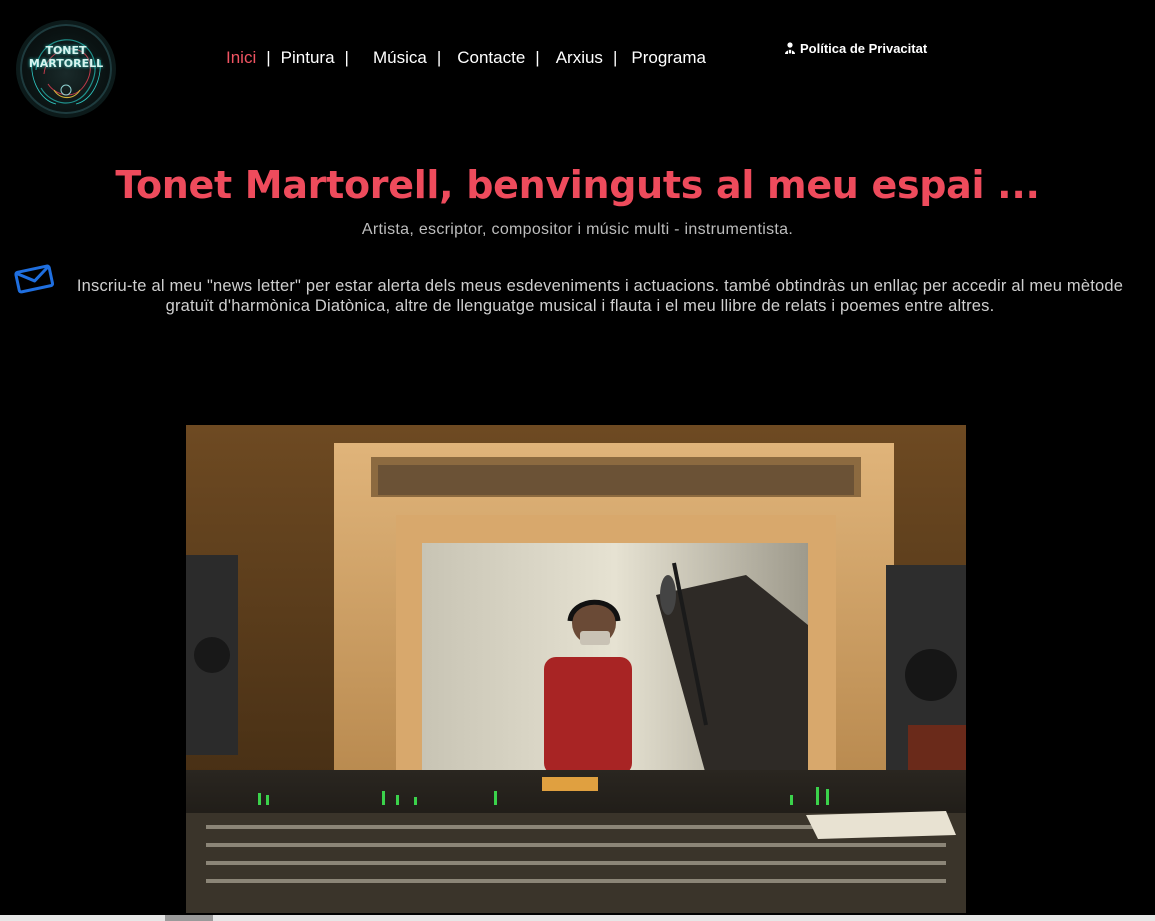 The image size is (1155, 921). Describe the element at coordinates (864, 48) in the screenshot. I see `privacy-policy-label: Política de Privacitat` at that location.